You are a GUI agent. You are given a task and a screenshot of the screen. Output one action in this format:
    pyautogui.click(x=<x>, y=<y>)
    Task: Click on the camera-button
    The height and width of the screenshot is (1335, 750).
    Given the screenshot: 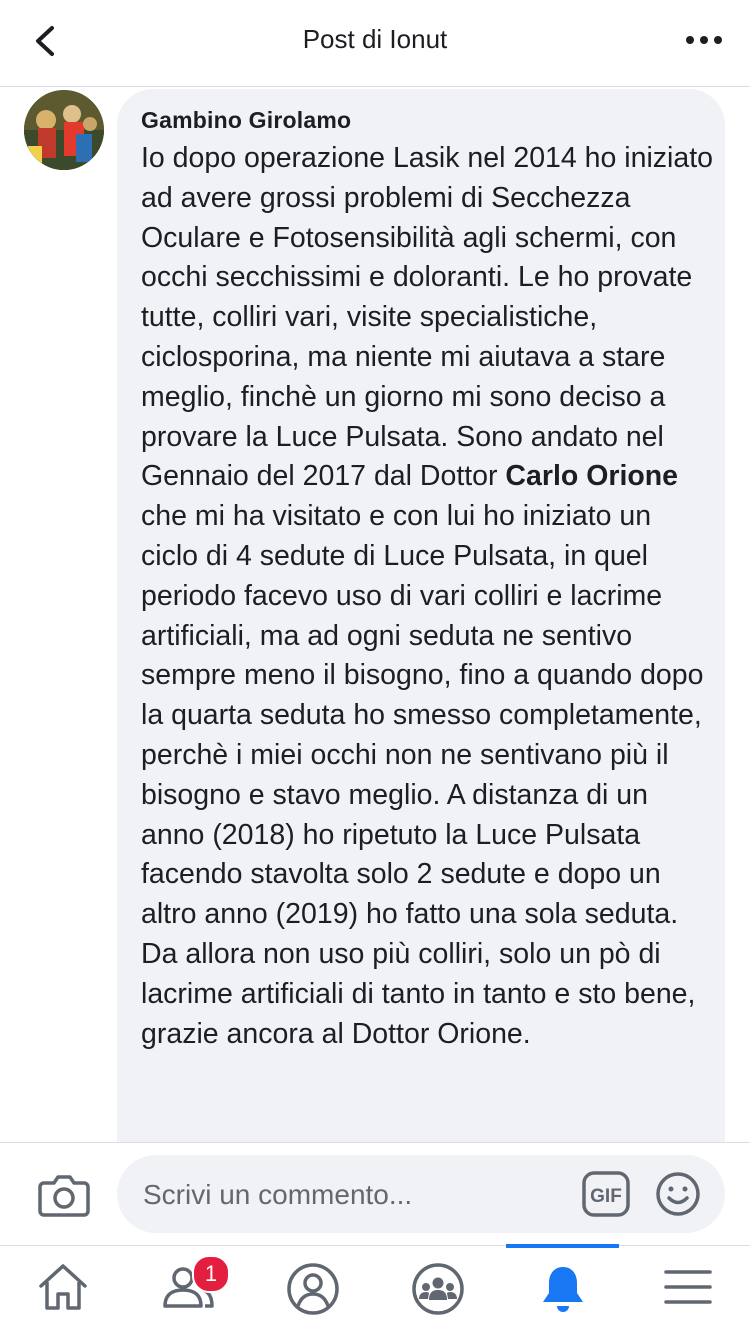 What is the action you would take?
    pyautogui.click(x=64, y=1195)
    